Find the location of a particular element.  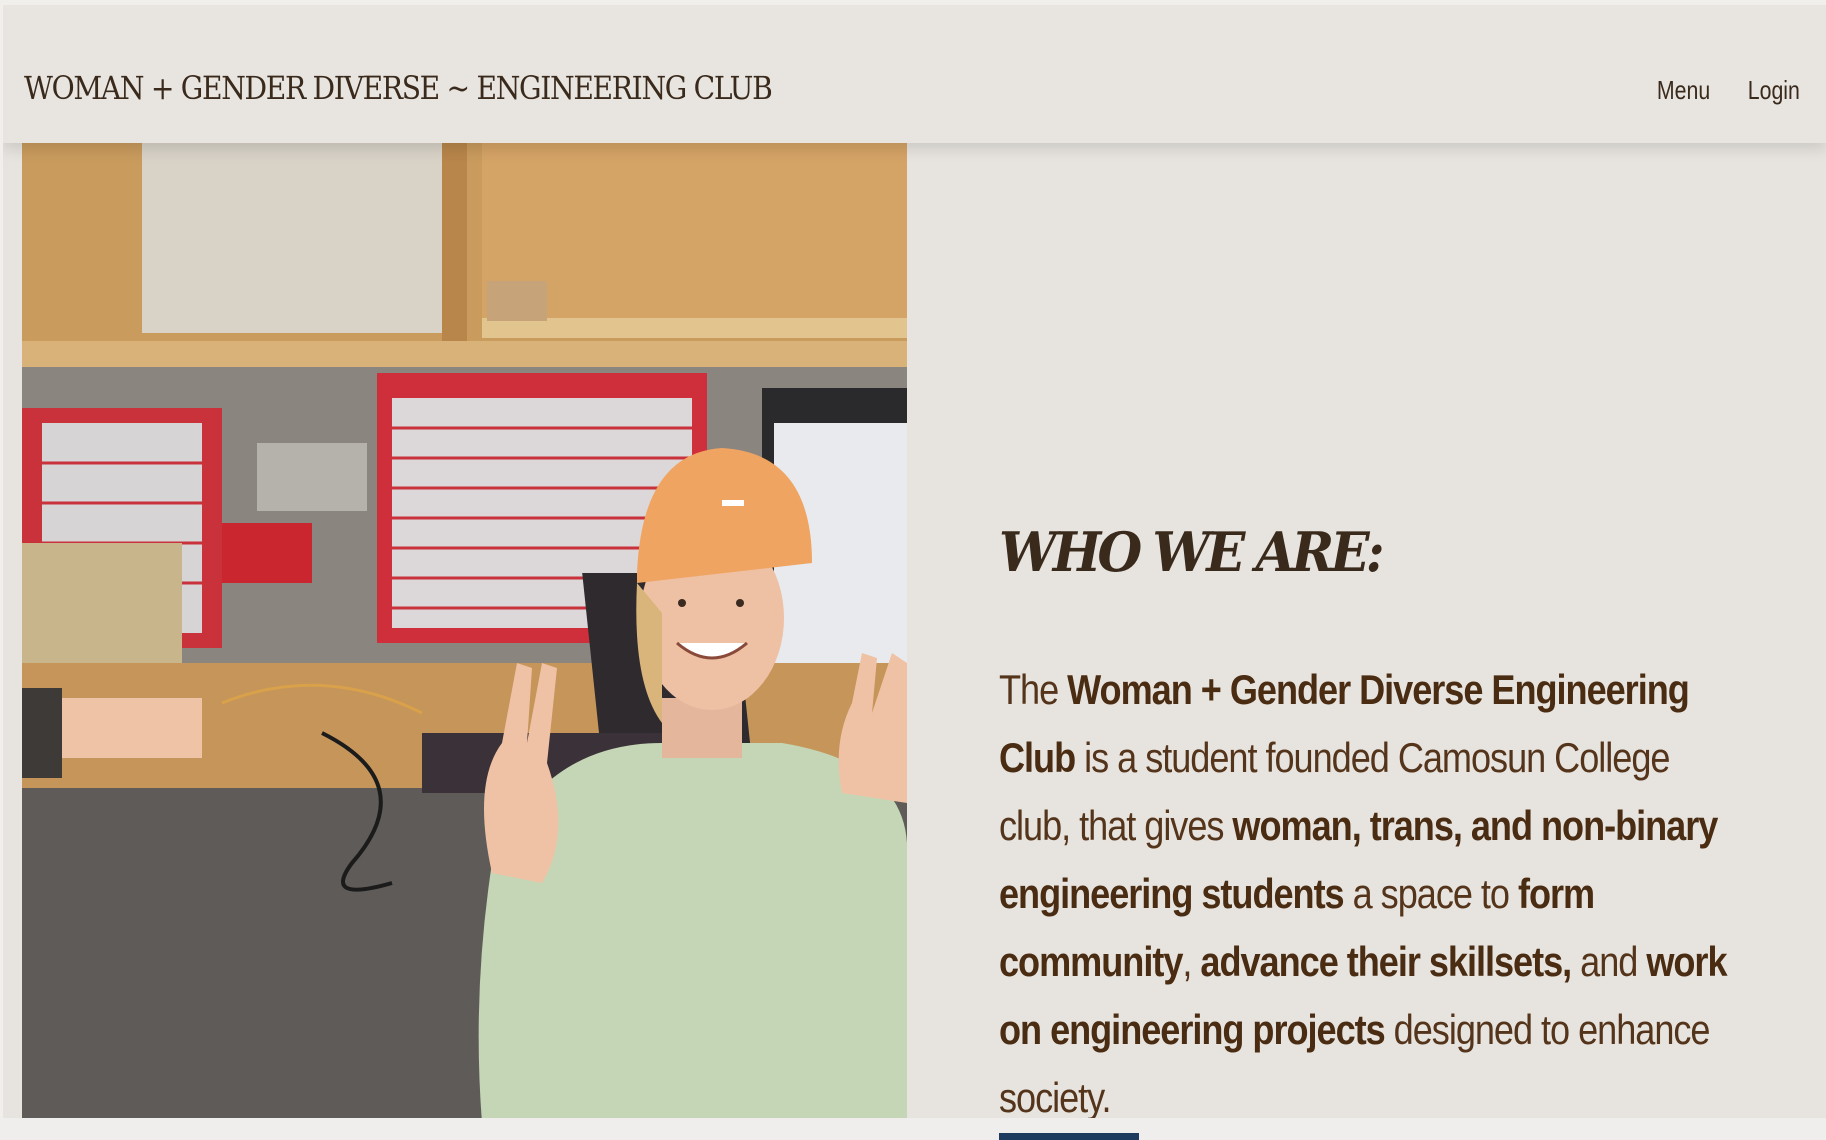

desc-text-1: The is located at coordinates (1033, 689).